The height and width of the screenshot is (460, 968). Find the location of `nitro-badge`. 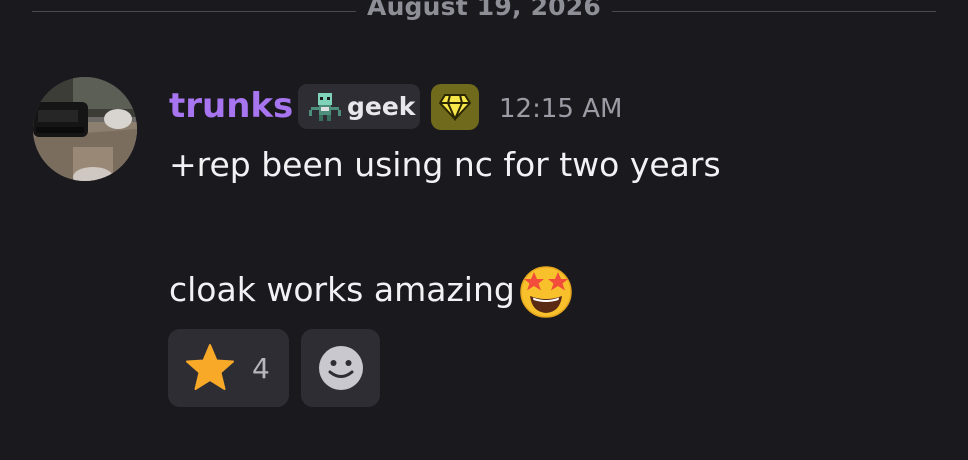

nitro-badge is located at coordinates (455, 107).